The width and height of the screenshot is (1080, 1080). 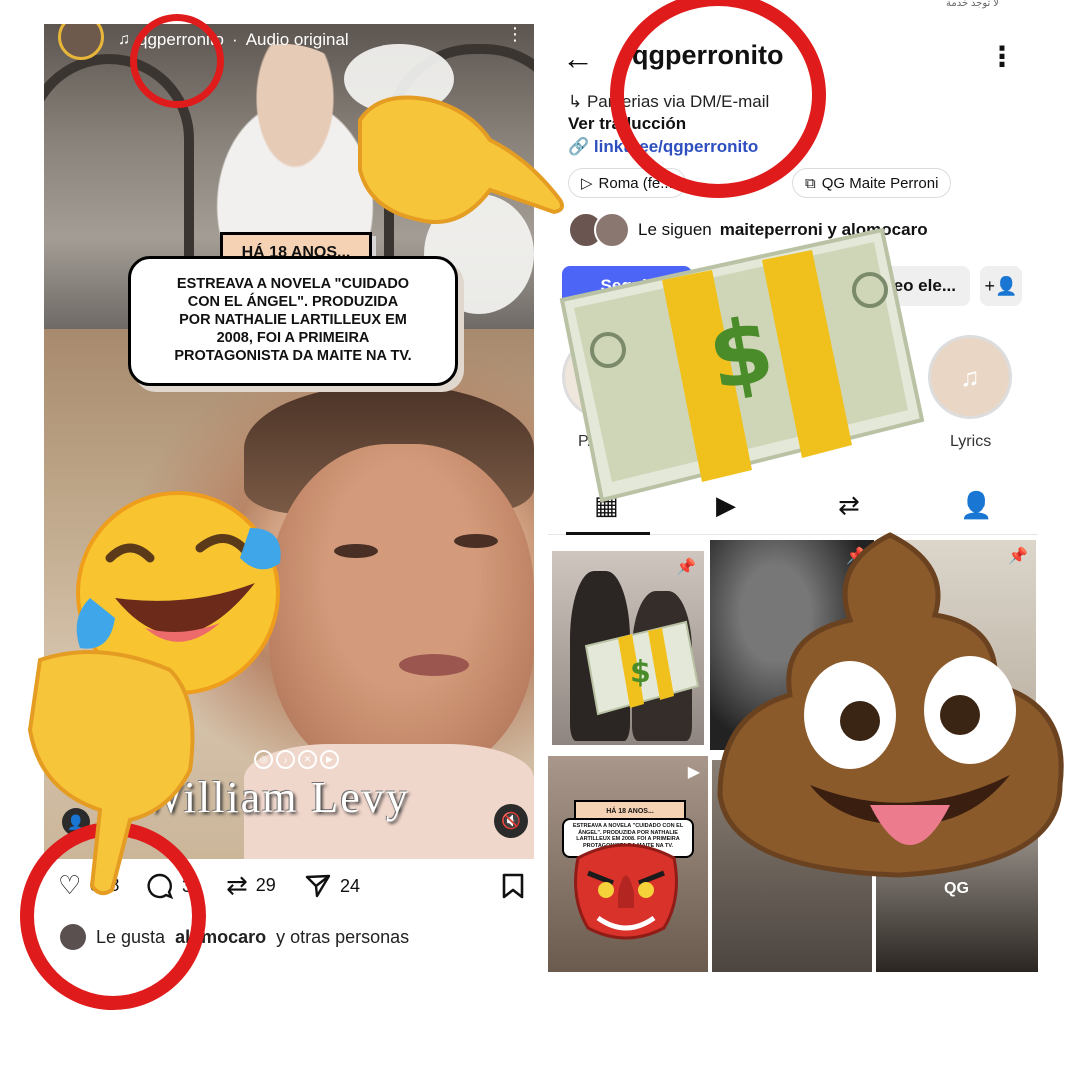 I want to click on add-person-icon: +👤, so click(x=1001, y=286).